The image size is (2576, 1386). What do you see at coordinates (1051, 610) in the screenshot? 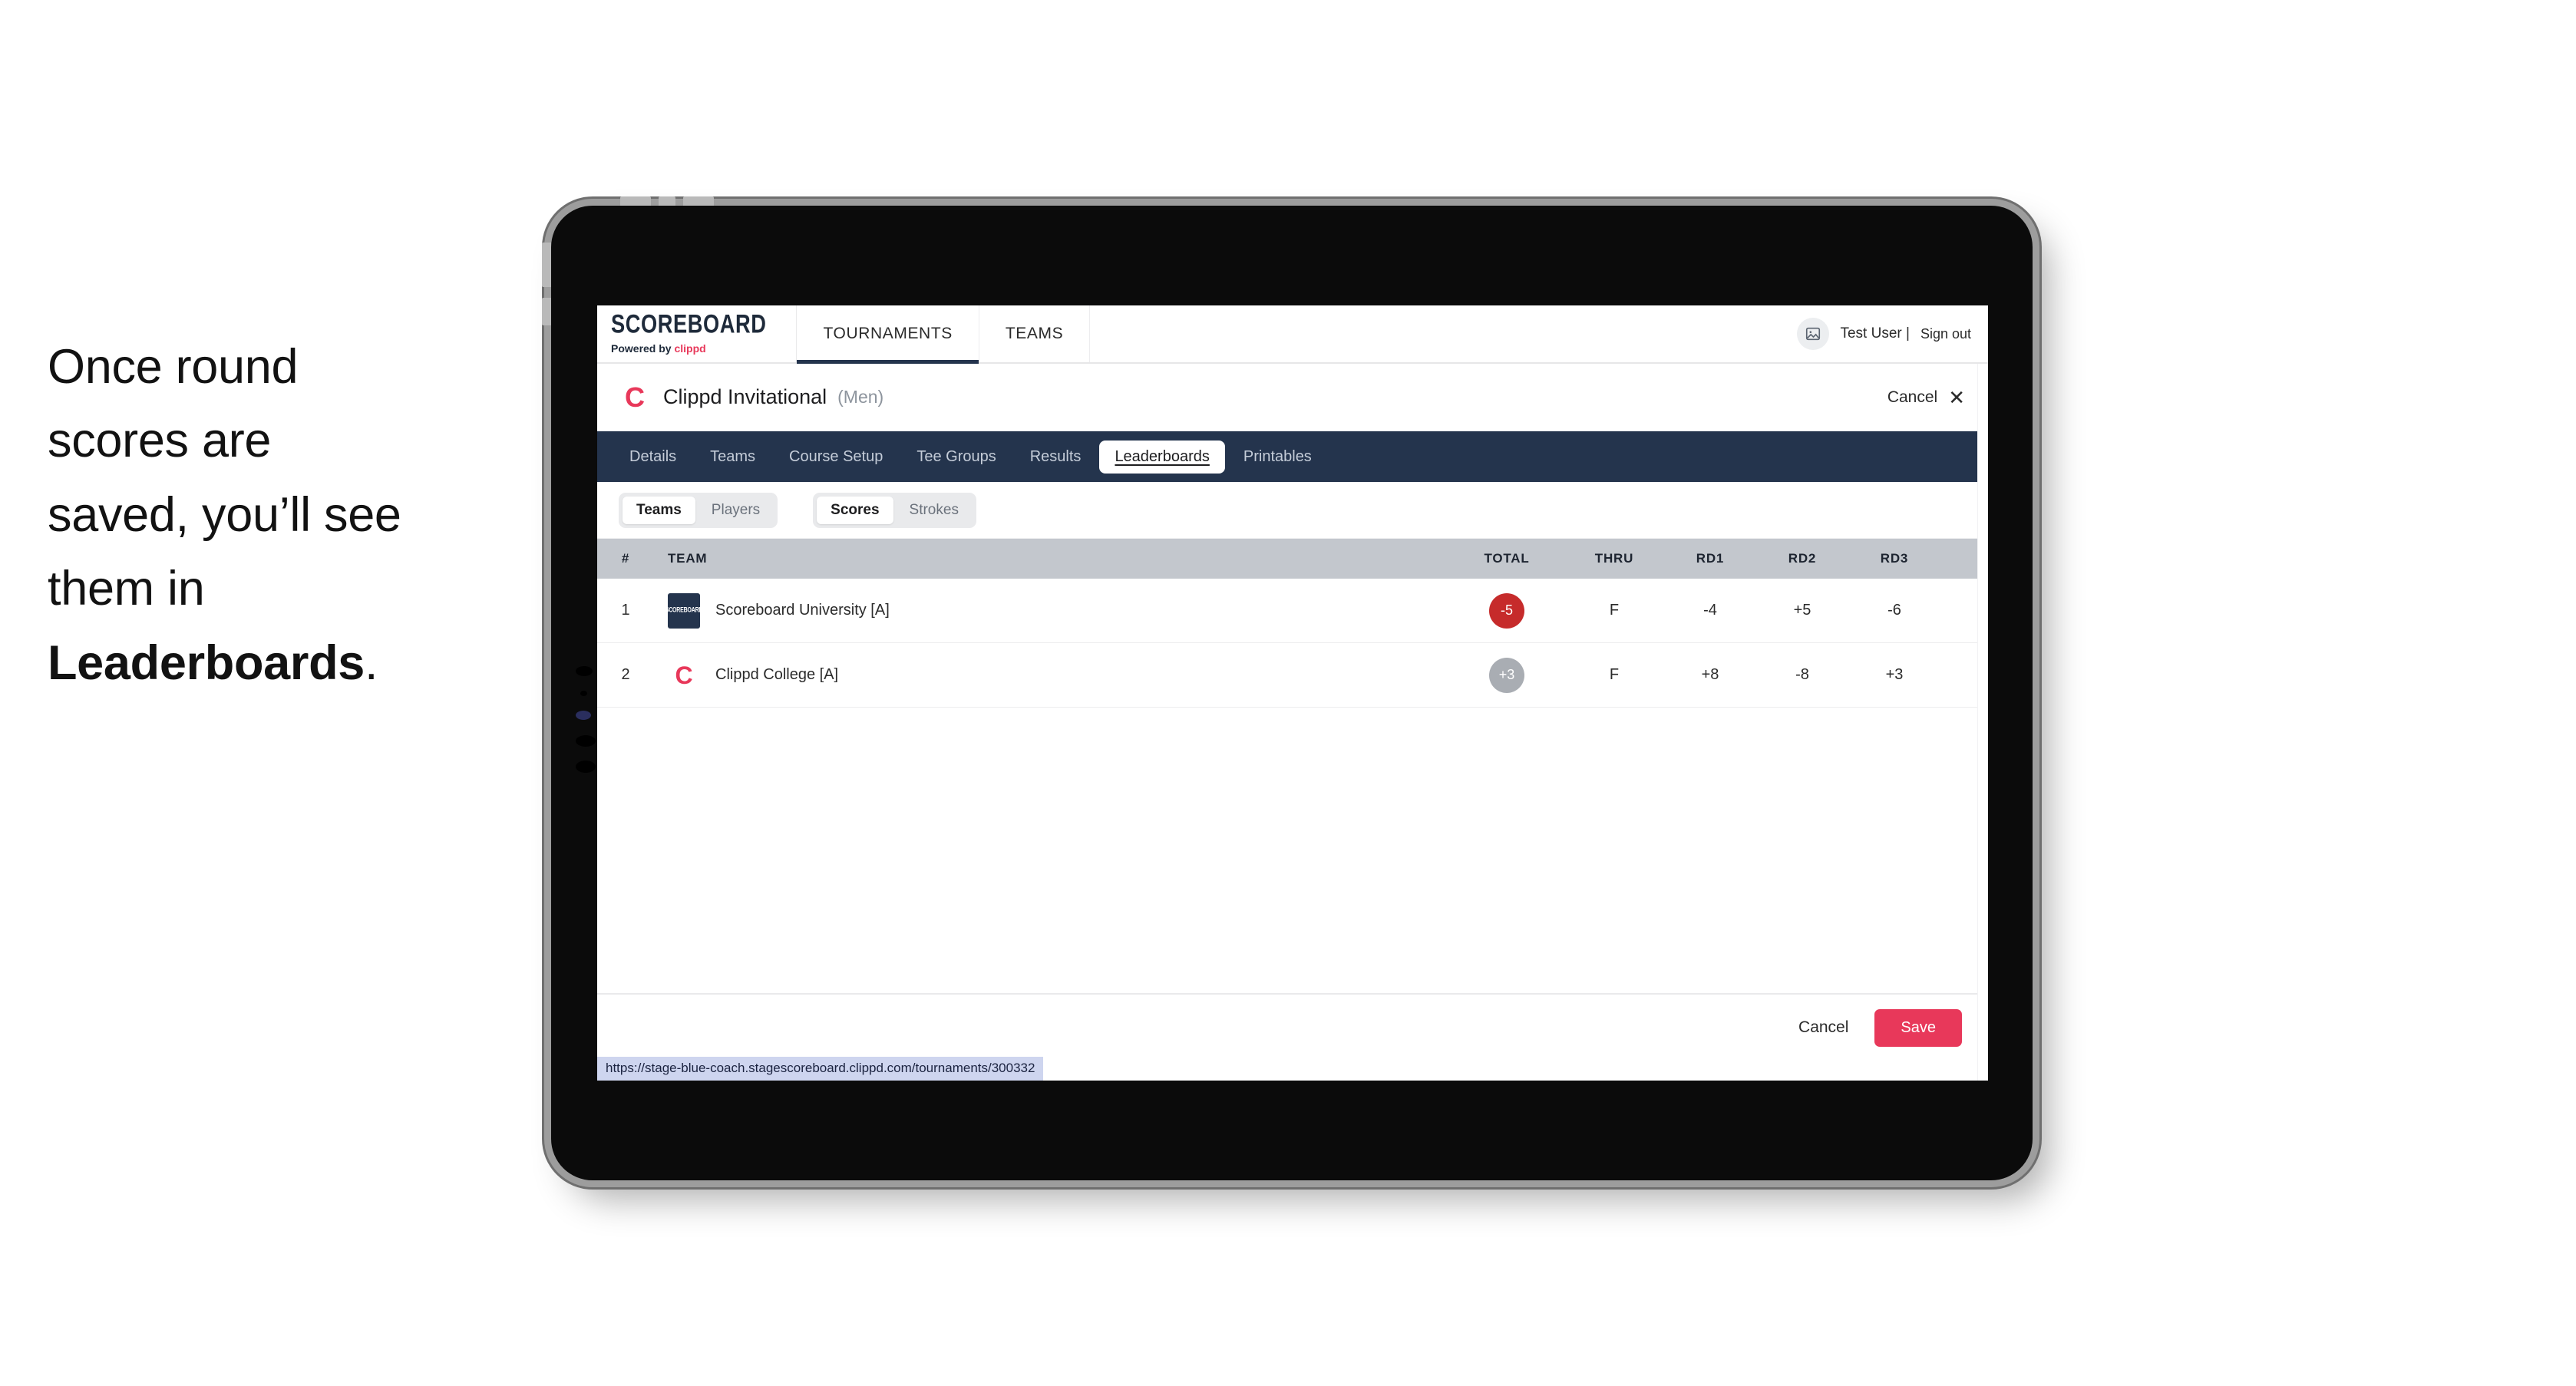
I see `row-team-cell: SCOREBOARD Scoreboard University [A]` at bounding box center [1051, 610].